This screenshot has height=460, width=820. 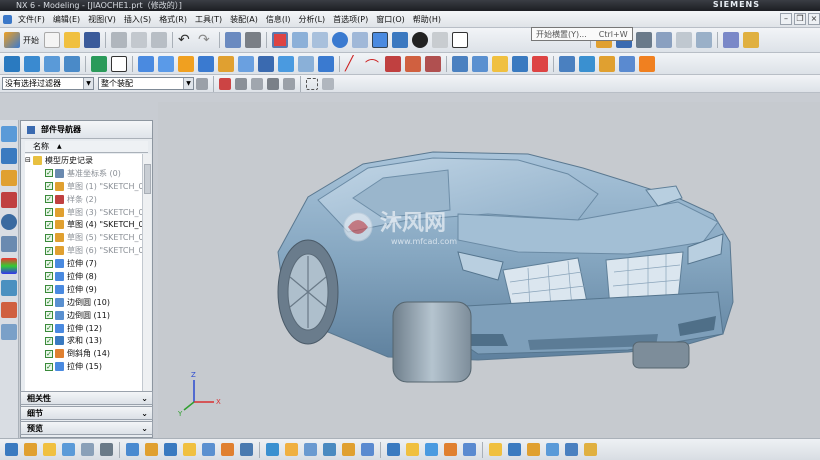 What do you see at coordinates (208, 19) in the screenshot?
I see `menu-tools: 工具(T)` at bounding box center [208, 19].